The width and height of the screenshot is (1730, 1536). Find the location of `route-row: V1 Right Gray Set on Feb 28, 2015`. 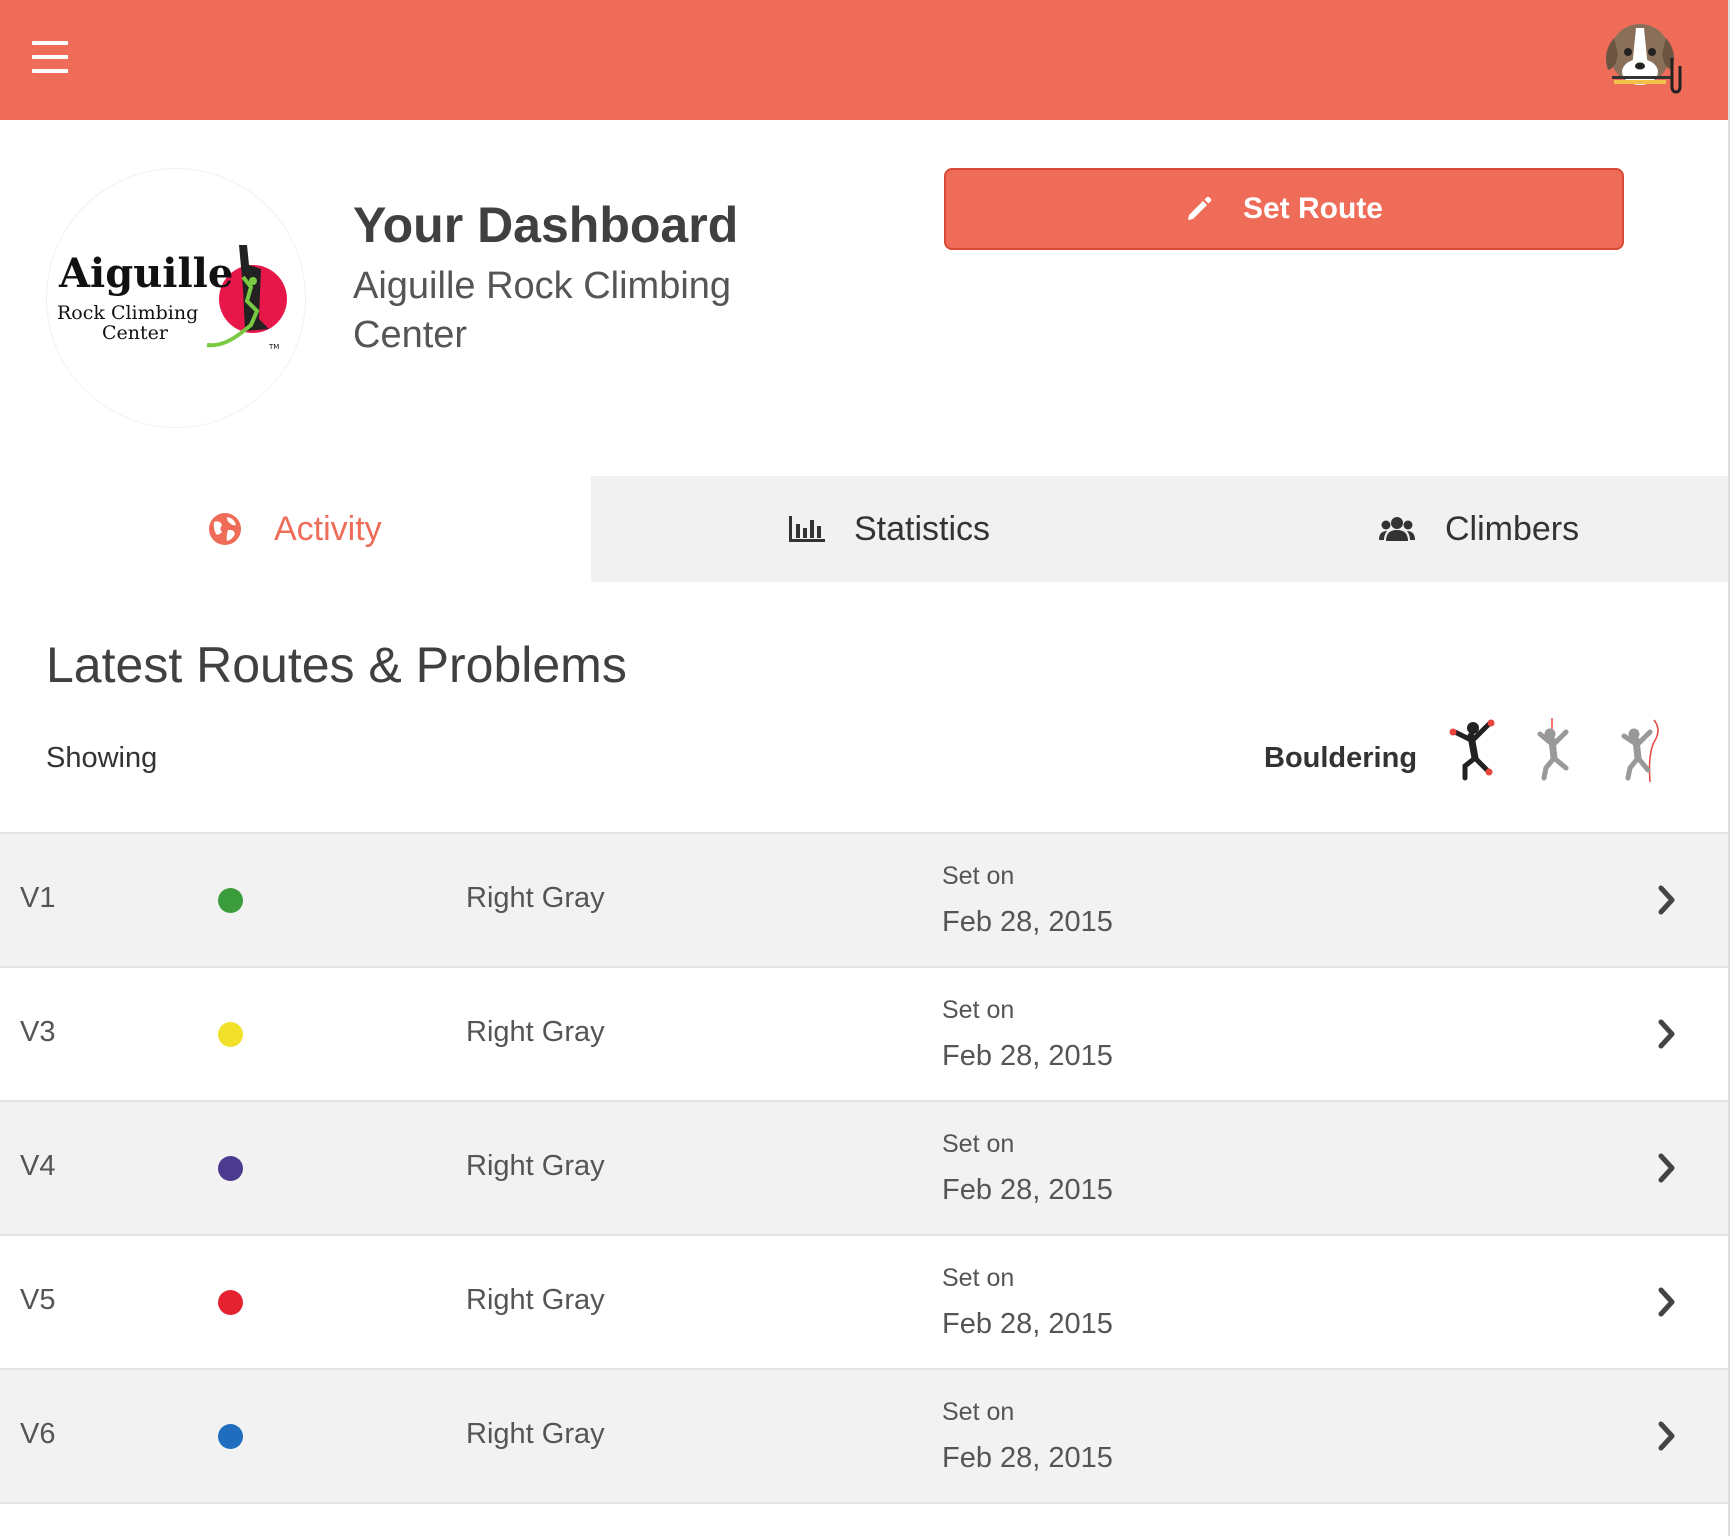

route-row: V1 Right Gray Set on Feb 28, 2015 is located at coordinates (864, 901).